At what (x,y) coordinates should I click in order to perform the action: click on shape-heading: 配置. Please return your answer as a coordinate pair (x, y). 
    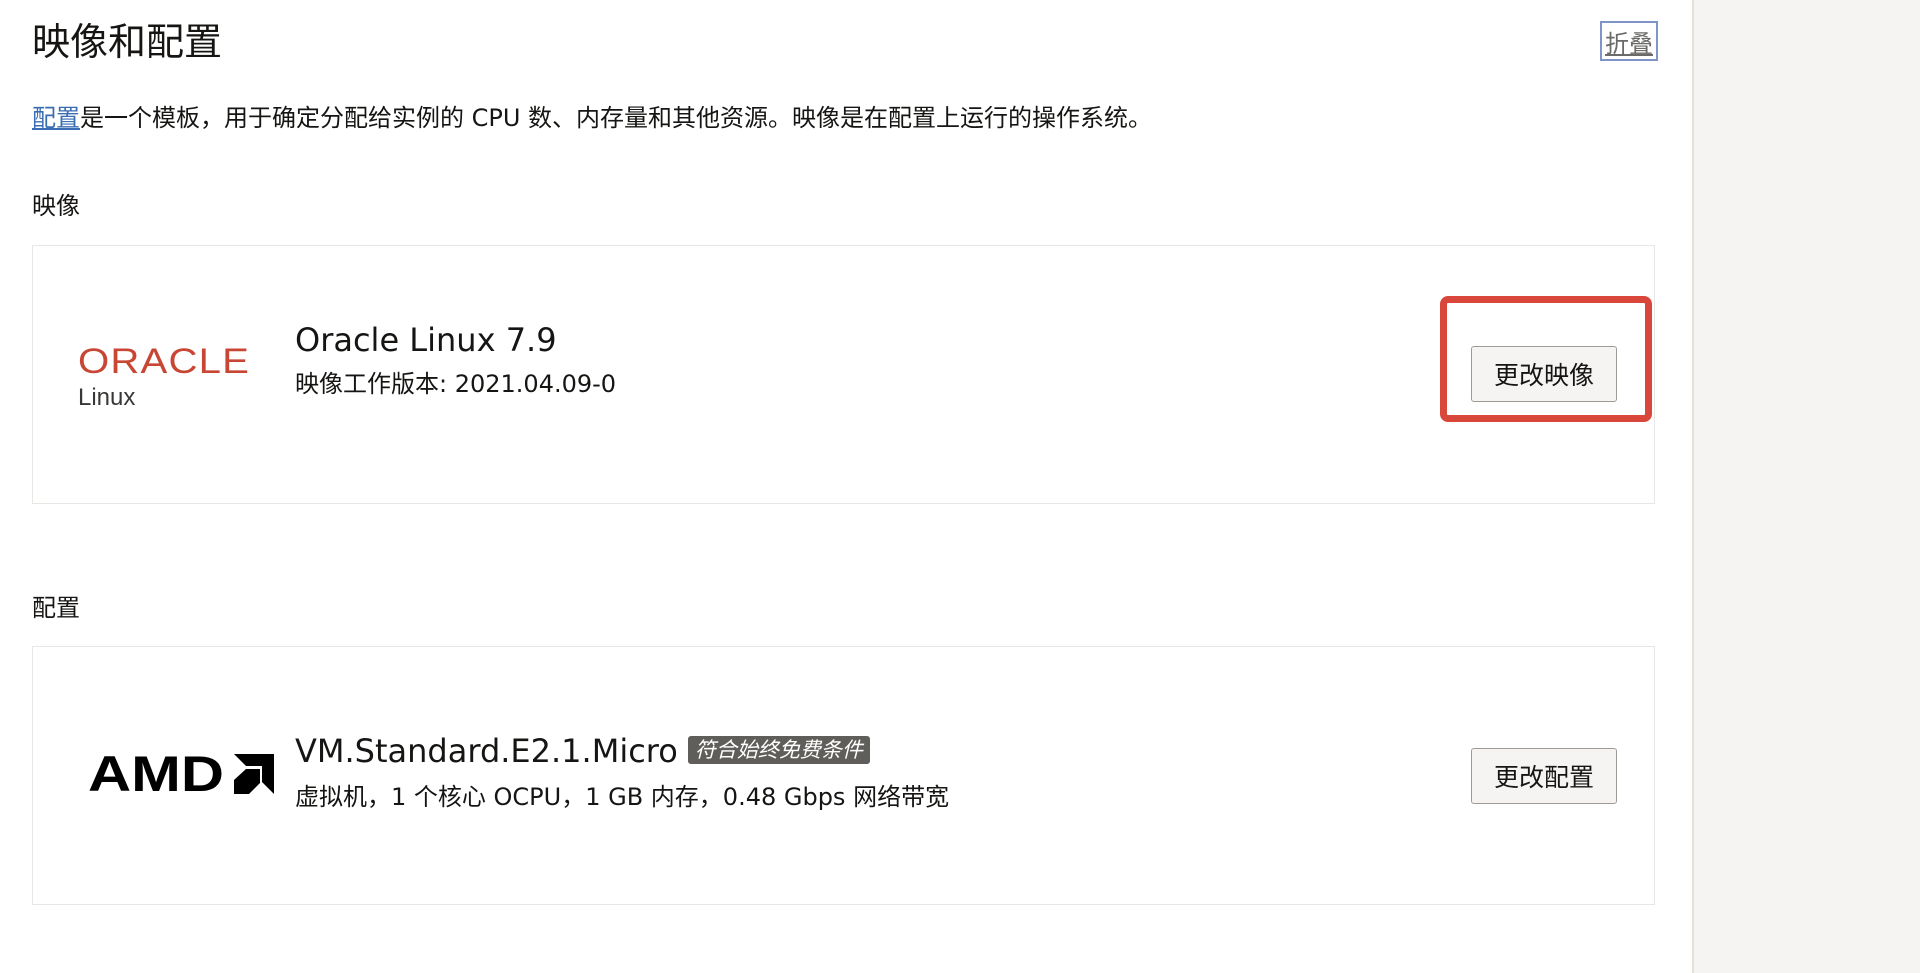
    Looking at the image, I should click on (56, 608).